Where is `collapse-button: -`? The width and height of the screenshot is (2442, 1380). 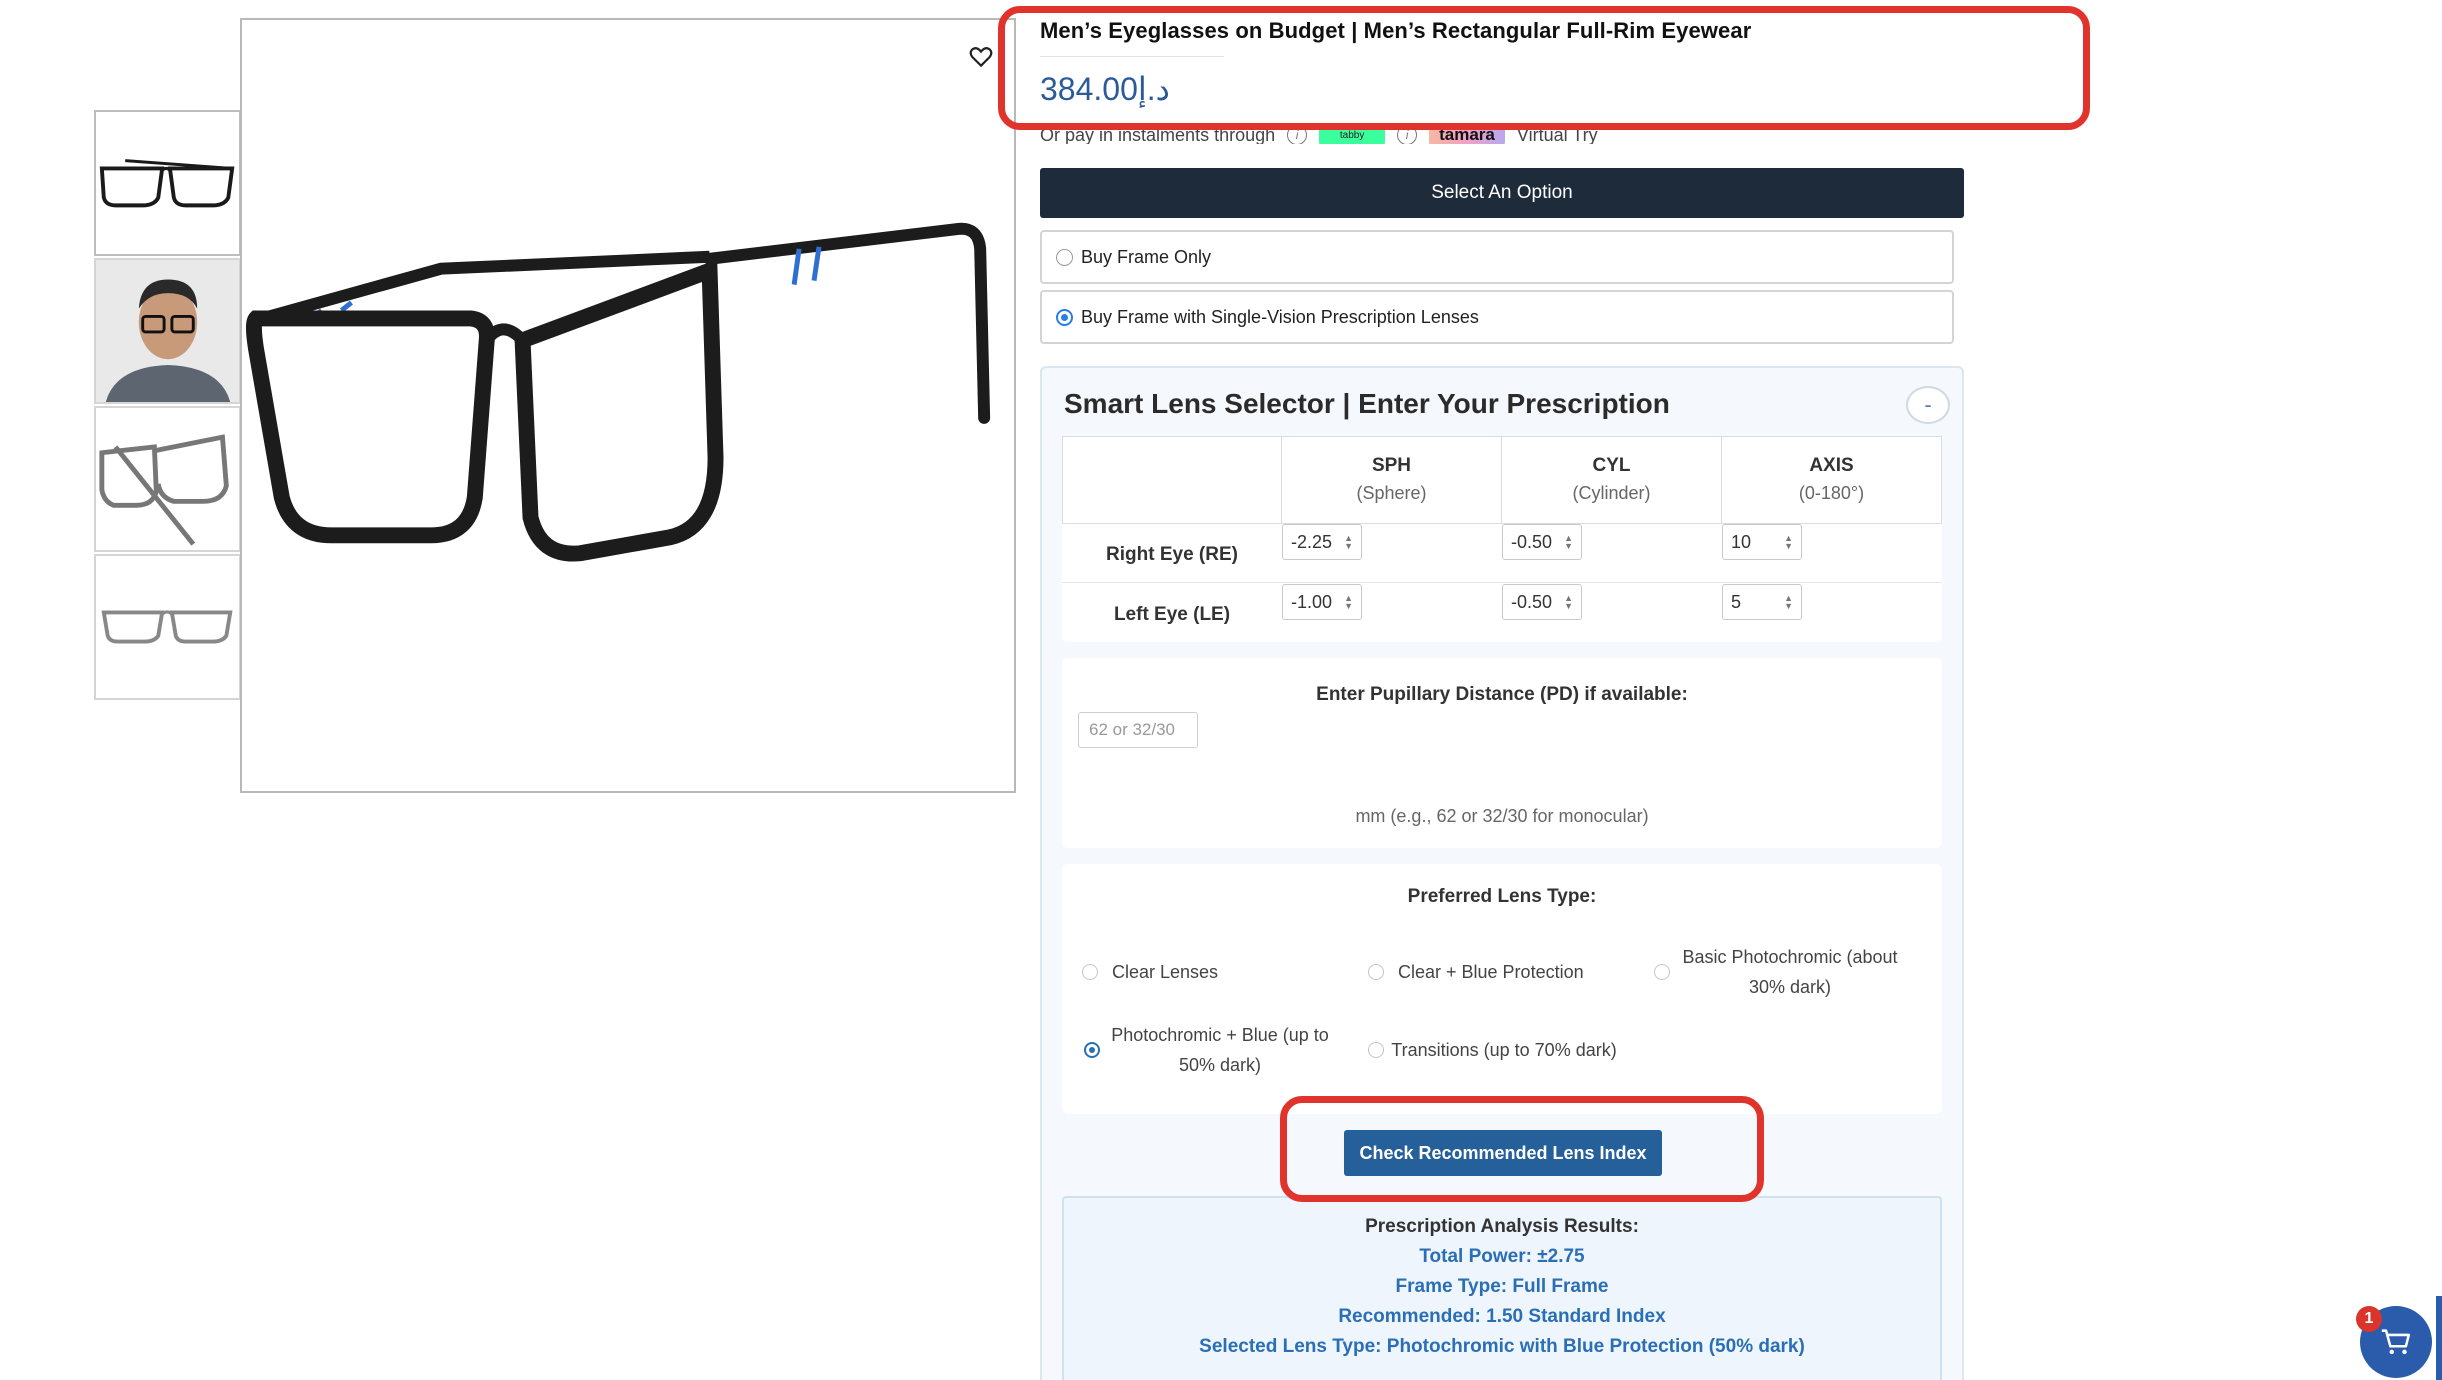 collapse-button: - is located at coordinates (1928, 405).